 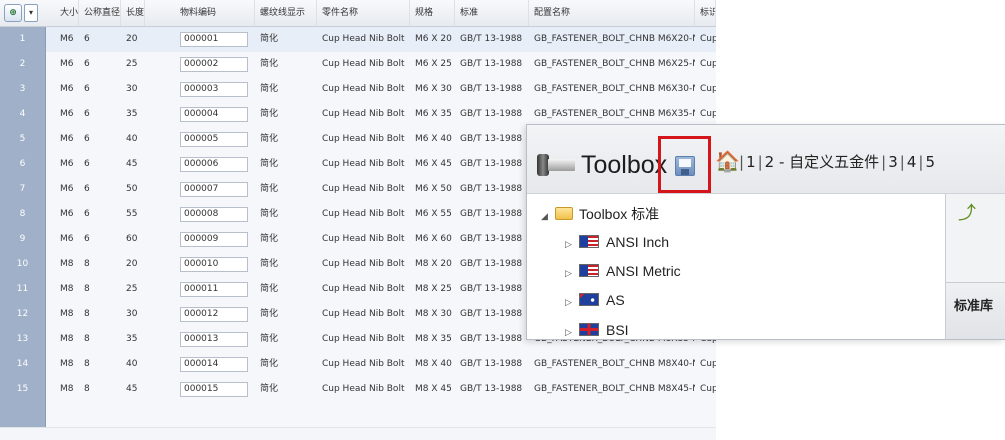 I want to click on cell-spec: M6 X 35, so click(x=433, y=114).